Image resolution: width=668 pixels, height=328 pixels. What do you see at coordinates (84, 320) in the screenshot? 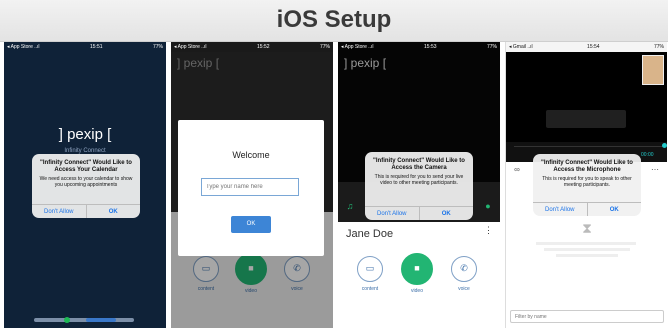
I see `page-indicator-track` at bounding box center [84, 320].